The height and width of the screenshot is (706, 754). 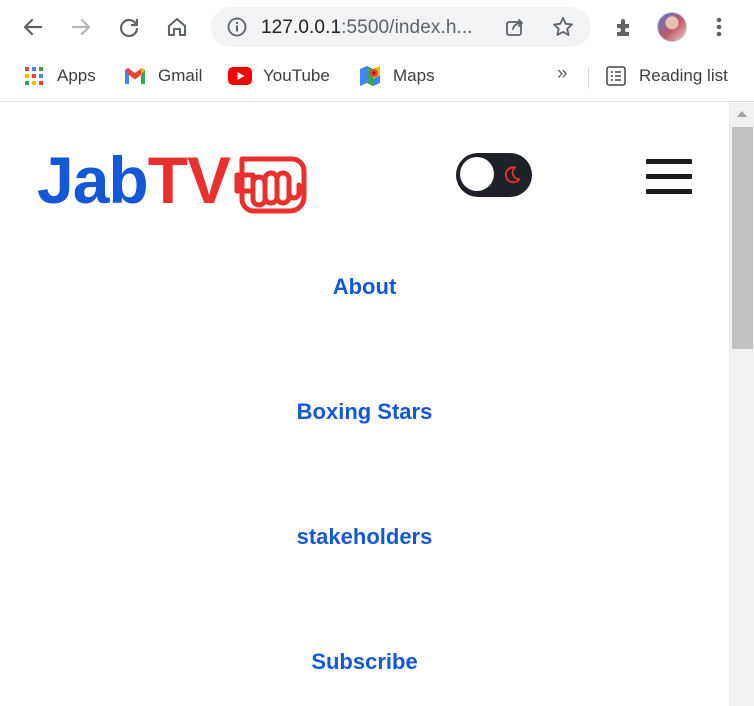 I want to click on bookmark-label: YouTube, so click(x=296, y=75).